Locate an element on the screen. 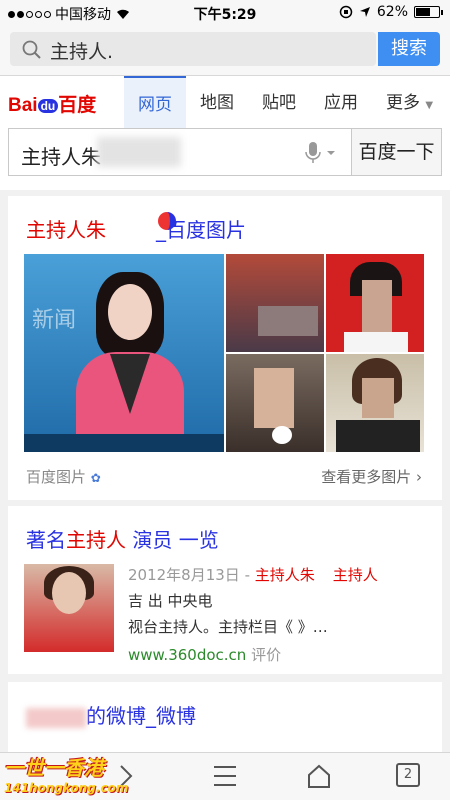 This screenshot has height=800, width=450. paw-icon: ✿ is located at coordinates (95, 478).